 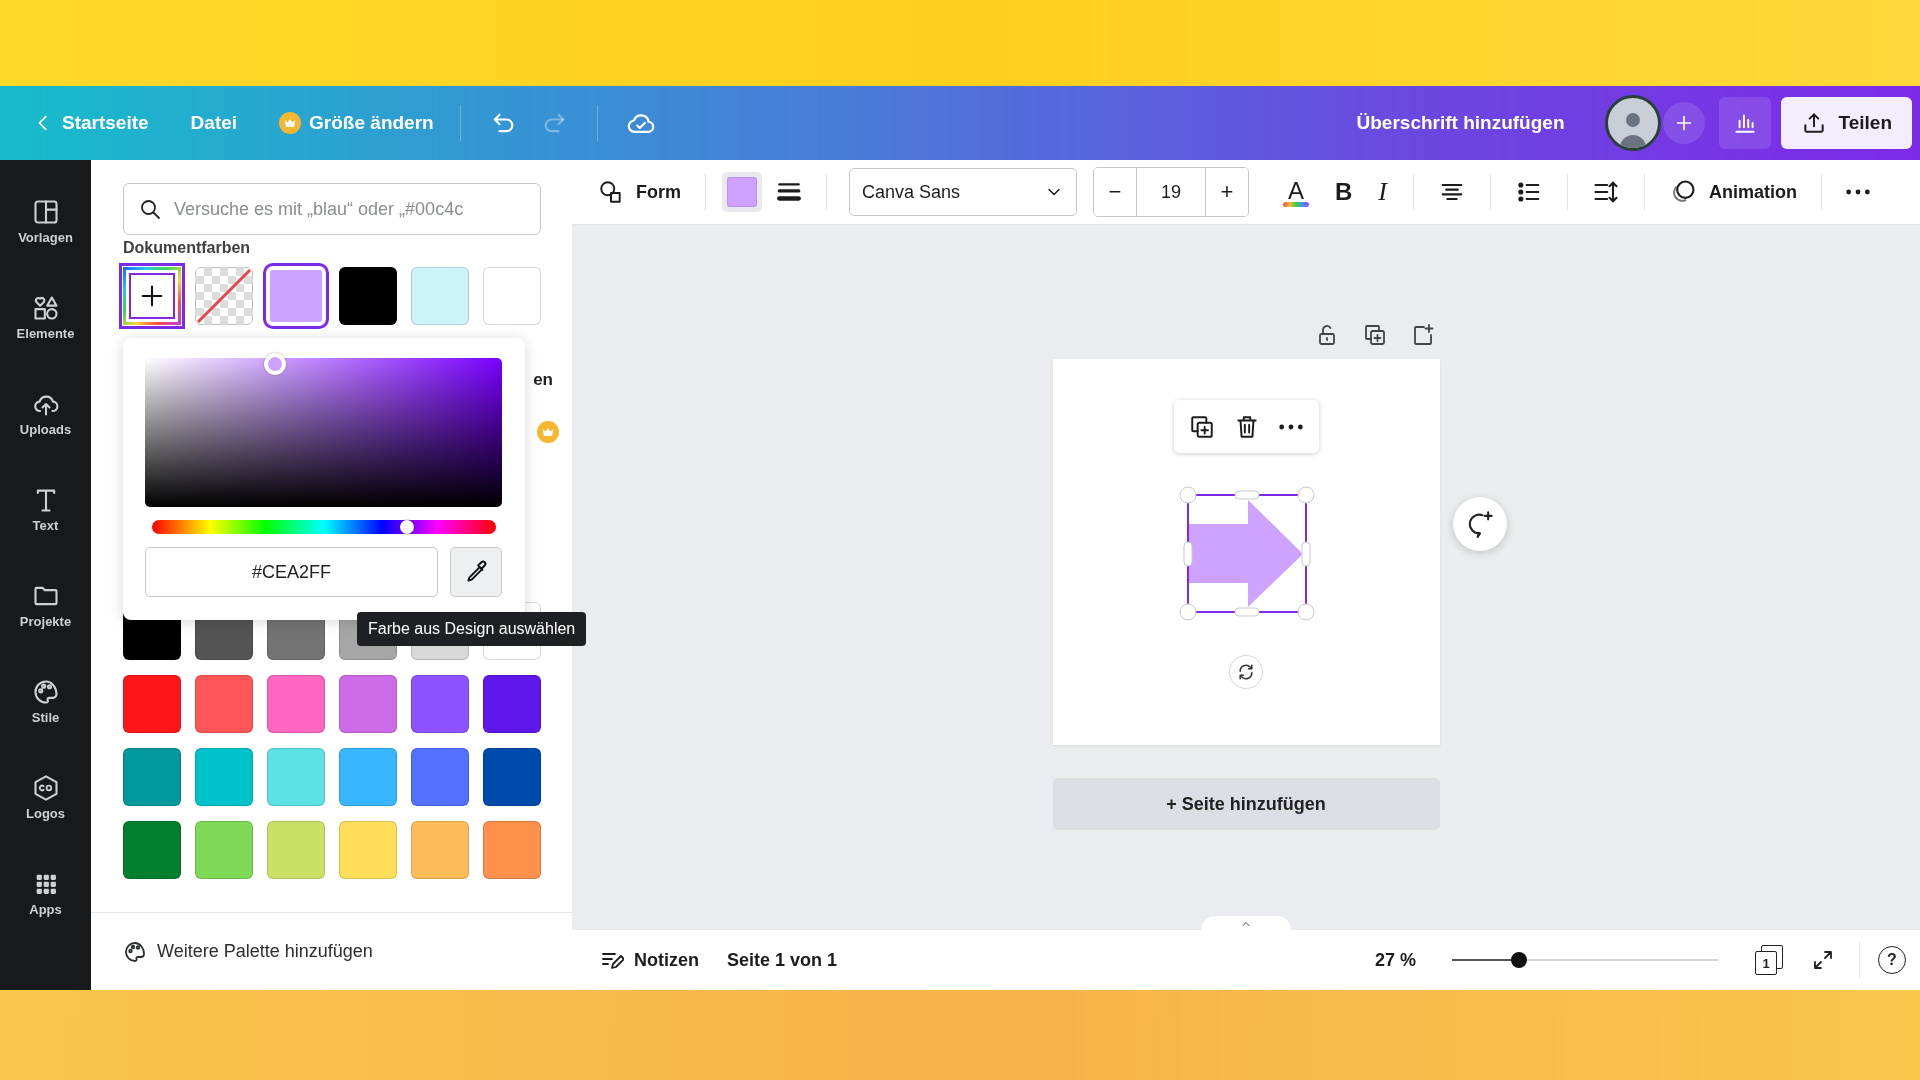 I want to click on hue-handle, so click(x=406, y=527).